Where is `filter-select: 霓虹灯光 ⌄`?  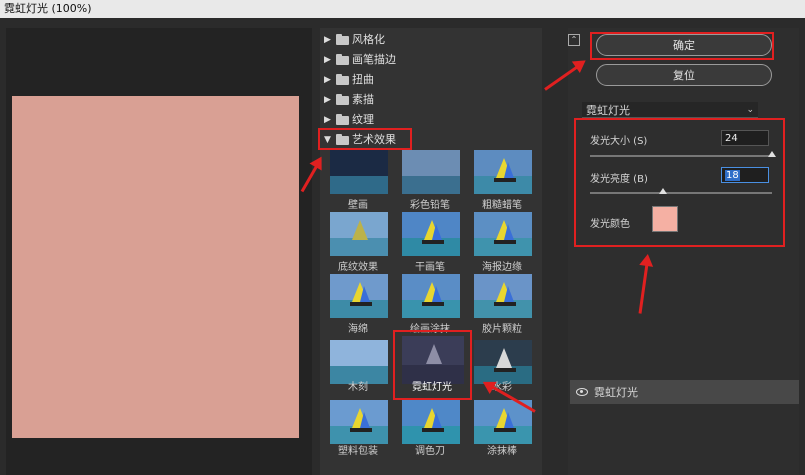
filter-select: 霓虹灯光 ⌄ is located at coordinates (670, 110).